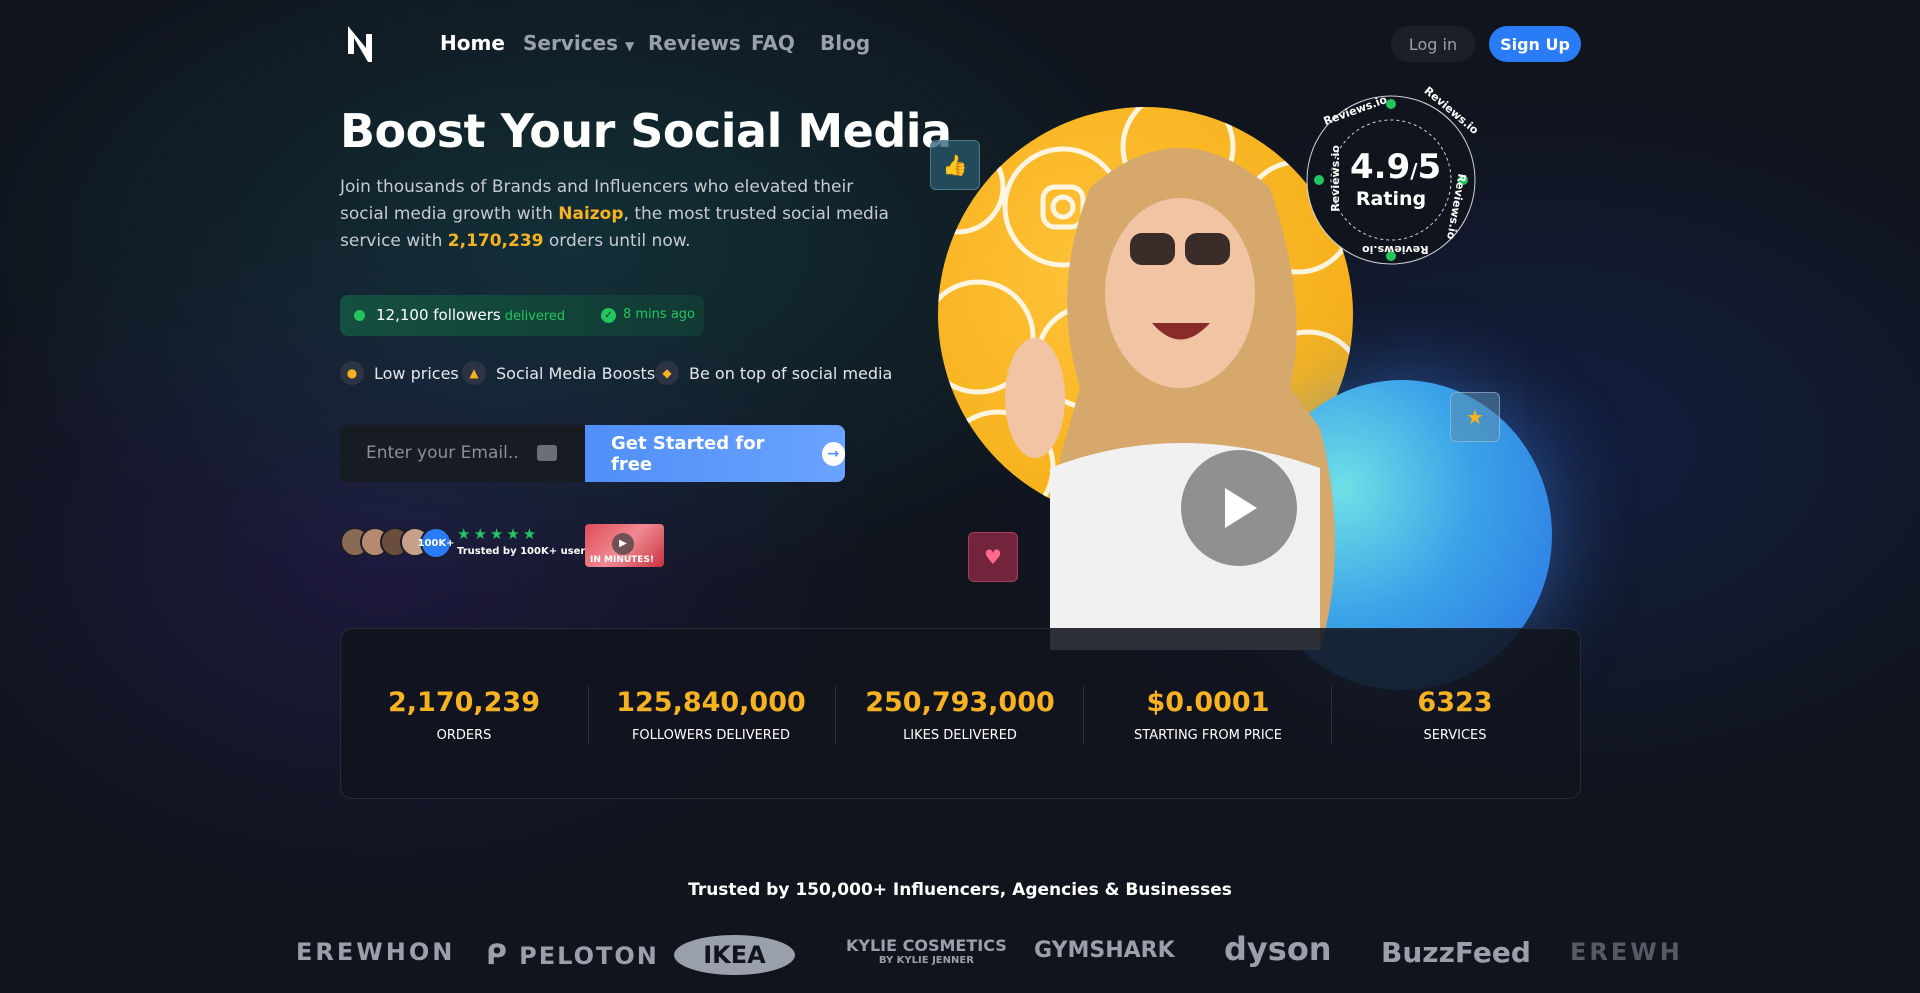  What do you see at coordinates (497, 954) in the screenshot?
I see `peloton-icon: ᑭ` at bounding box center [497, 954].